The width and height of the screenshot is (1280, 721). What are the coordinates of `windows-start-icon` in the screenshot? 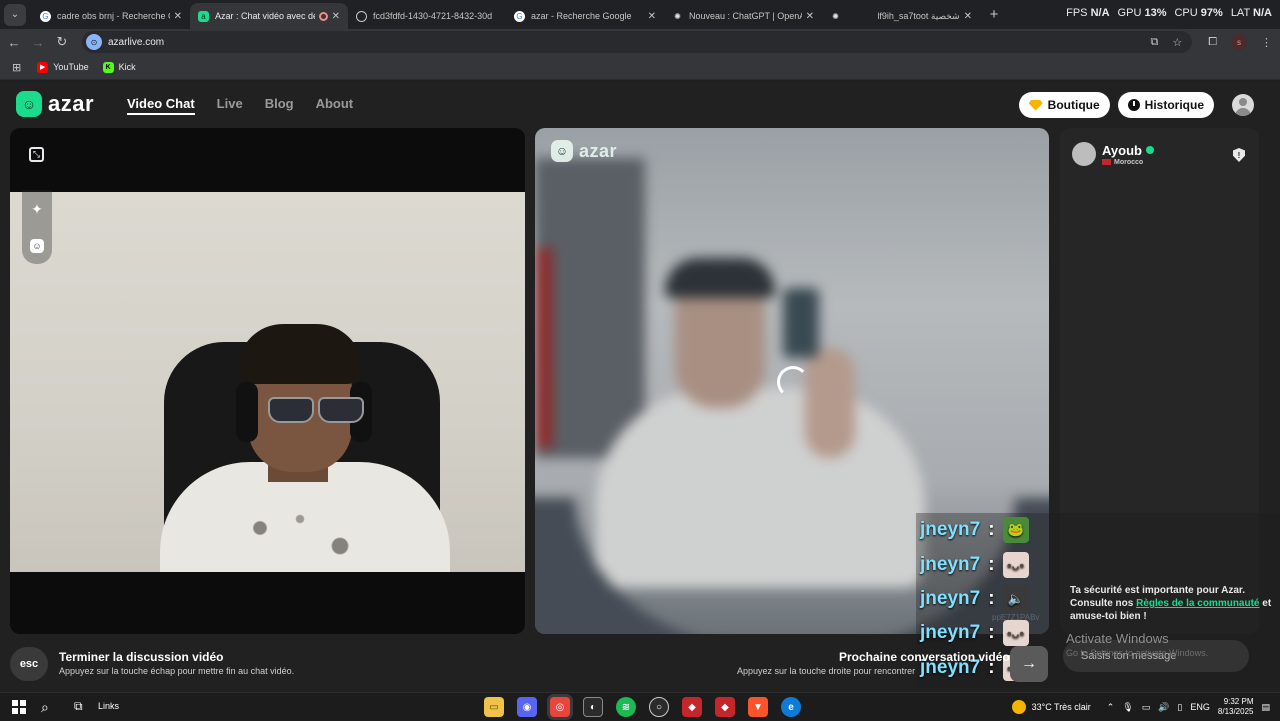 It's located at (19, 707).